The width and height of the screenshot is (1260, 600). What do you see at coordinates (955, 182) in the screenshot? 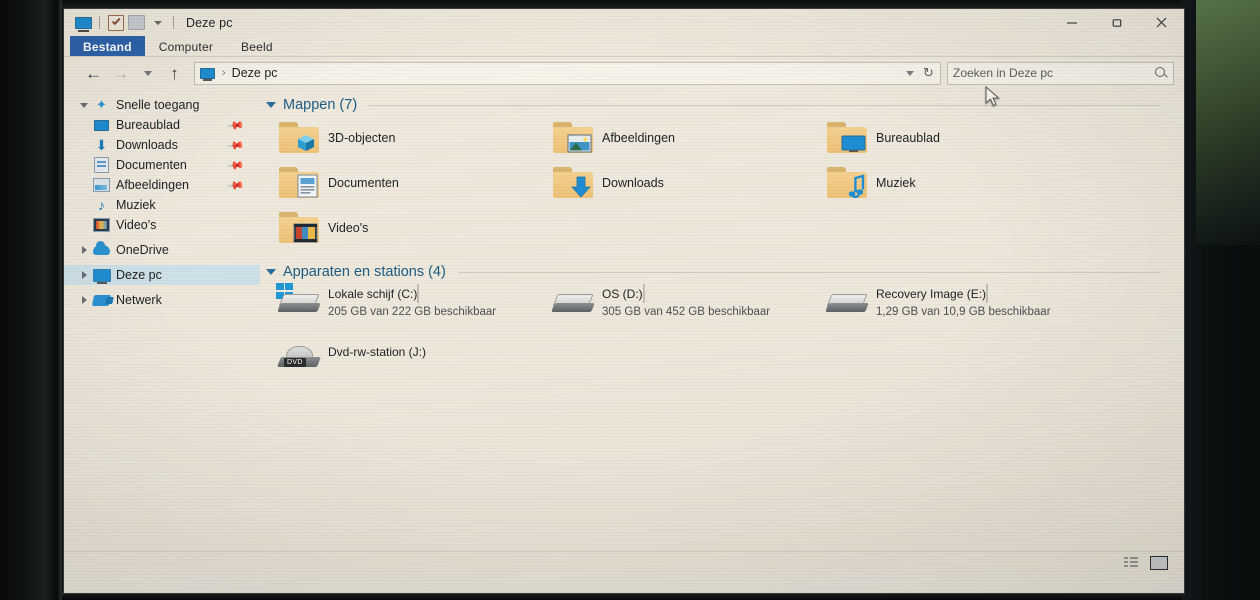
I see `folder-item-muziek: Muziek` at bounding box center [955, 182].